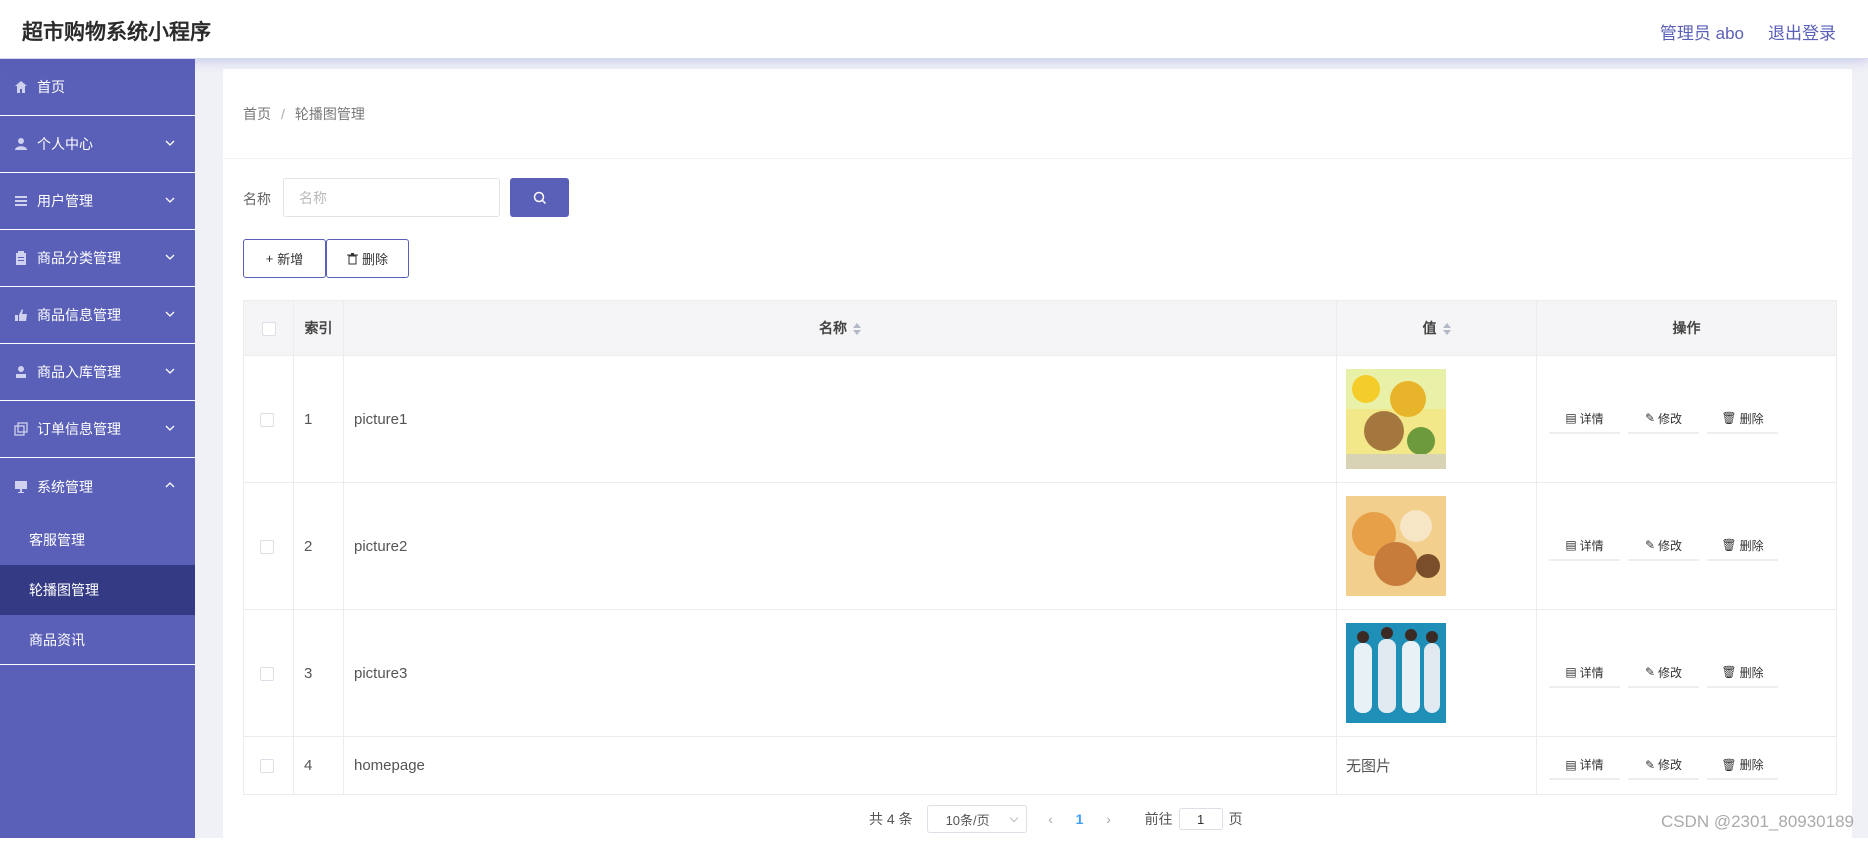 The width and height of the screenshot is (1868, 849). Describe the element at coordinates (65, 487) in the screenshot. I see `sidebar-item-label: 系统管理` at that location.